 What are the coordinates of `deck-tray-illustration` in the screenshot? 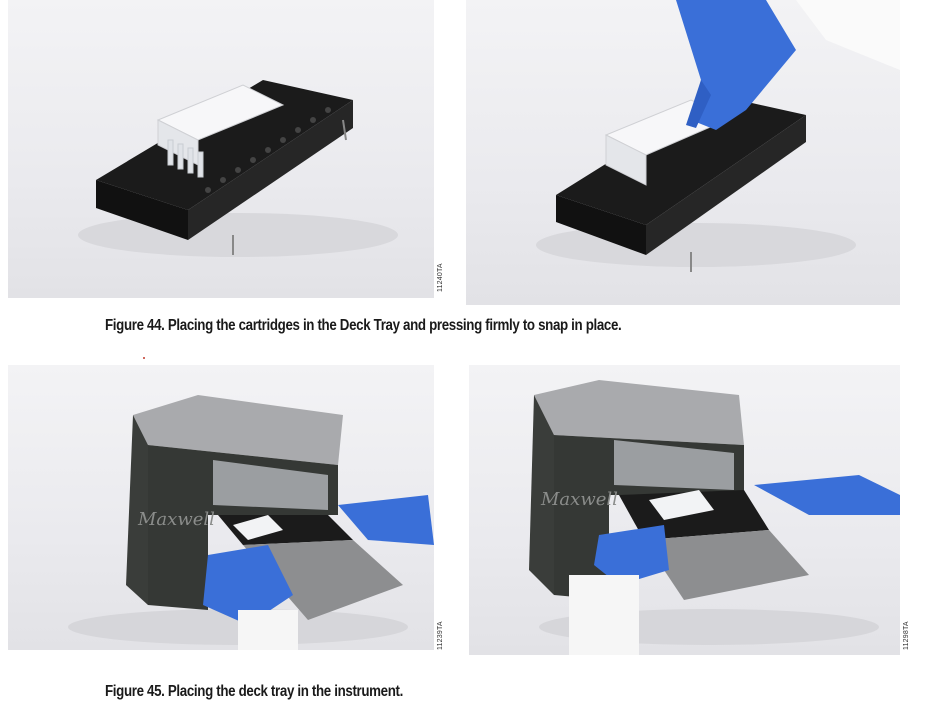 It's located at (238, 168).